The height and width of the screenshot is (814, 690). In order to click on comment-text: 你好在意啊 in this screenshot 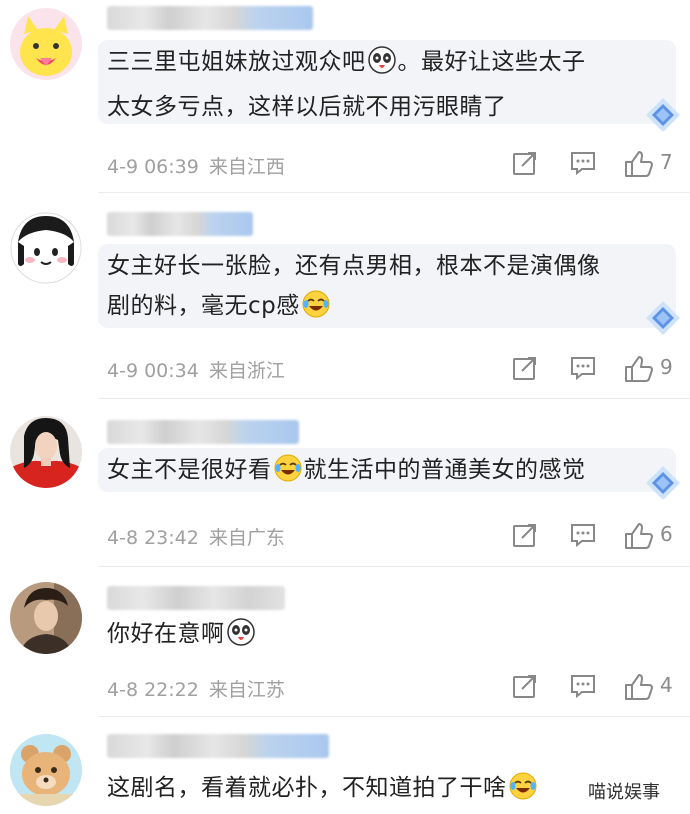, I will do `click(182, 636)`.